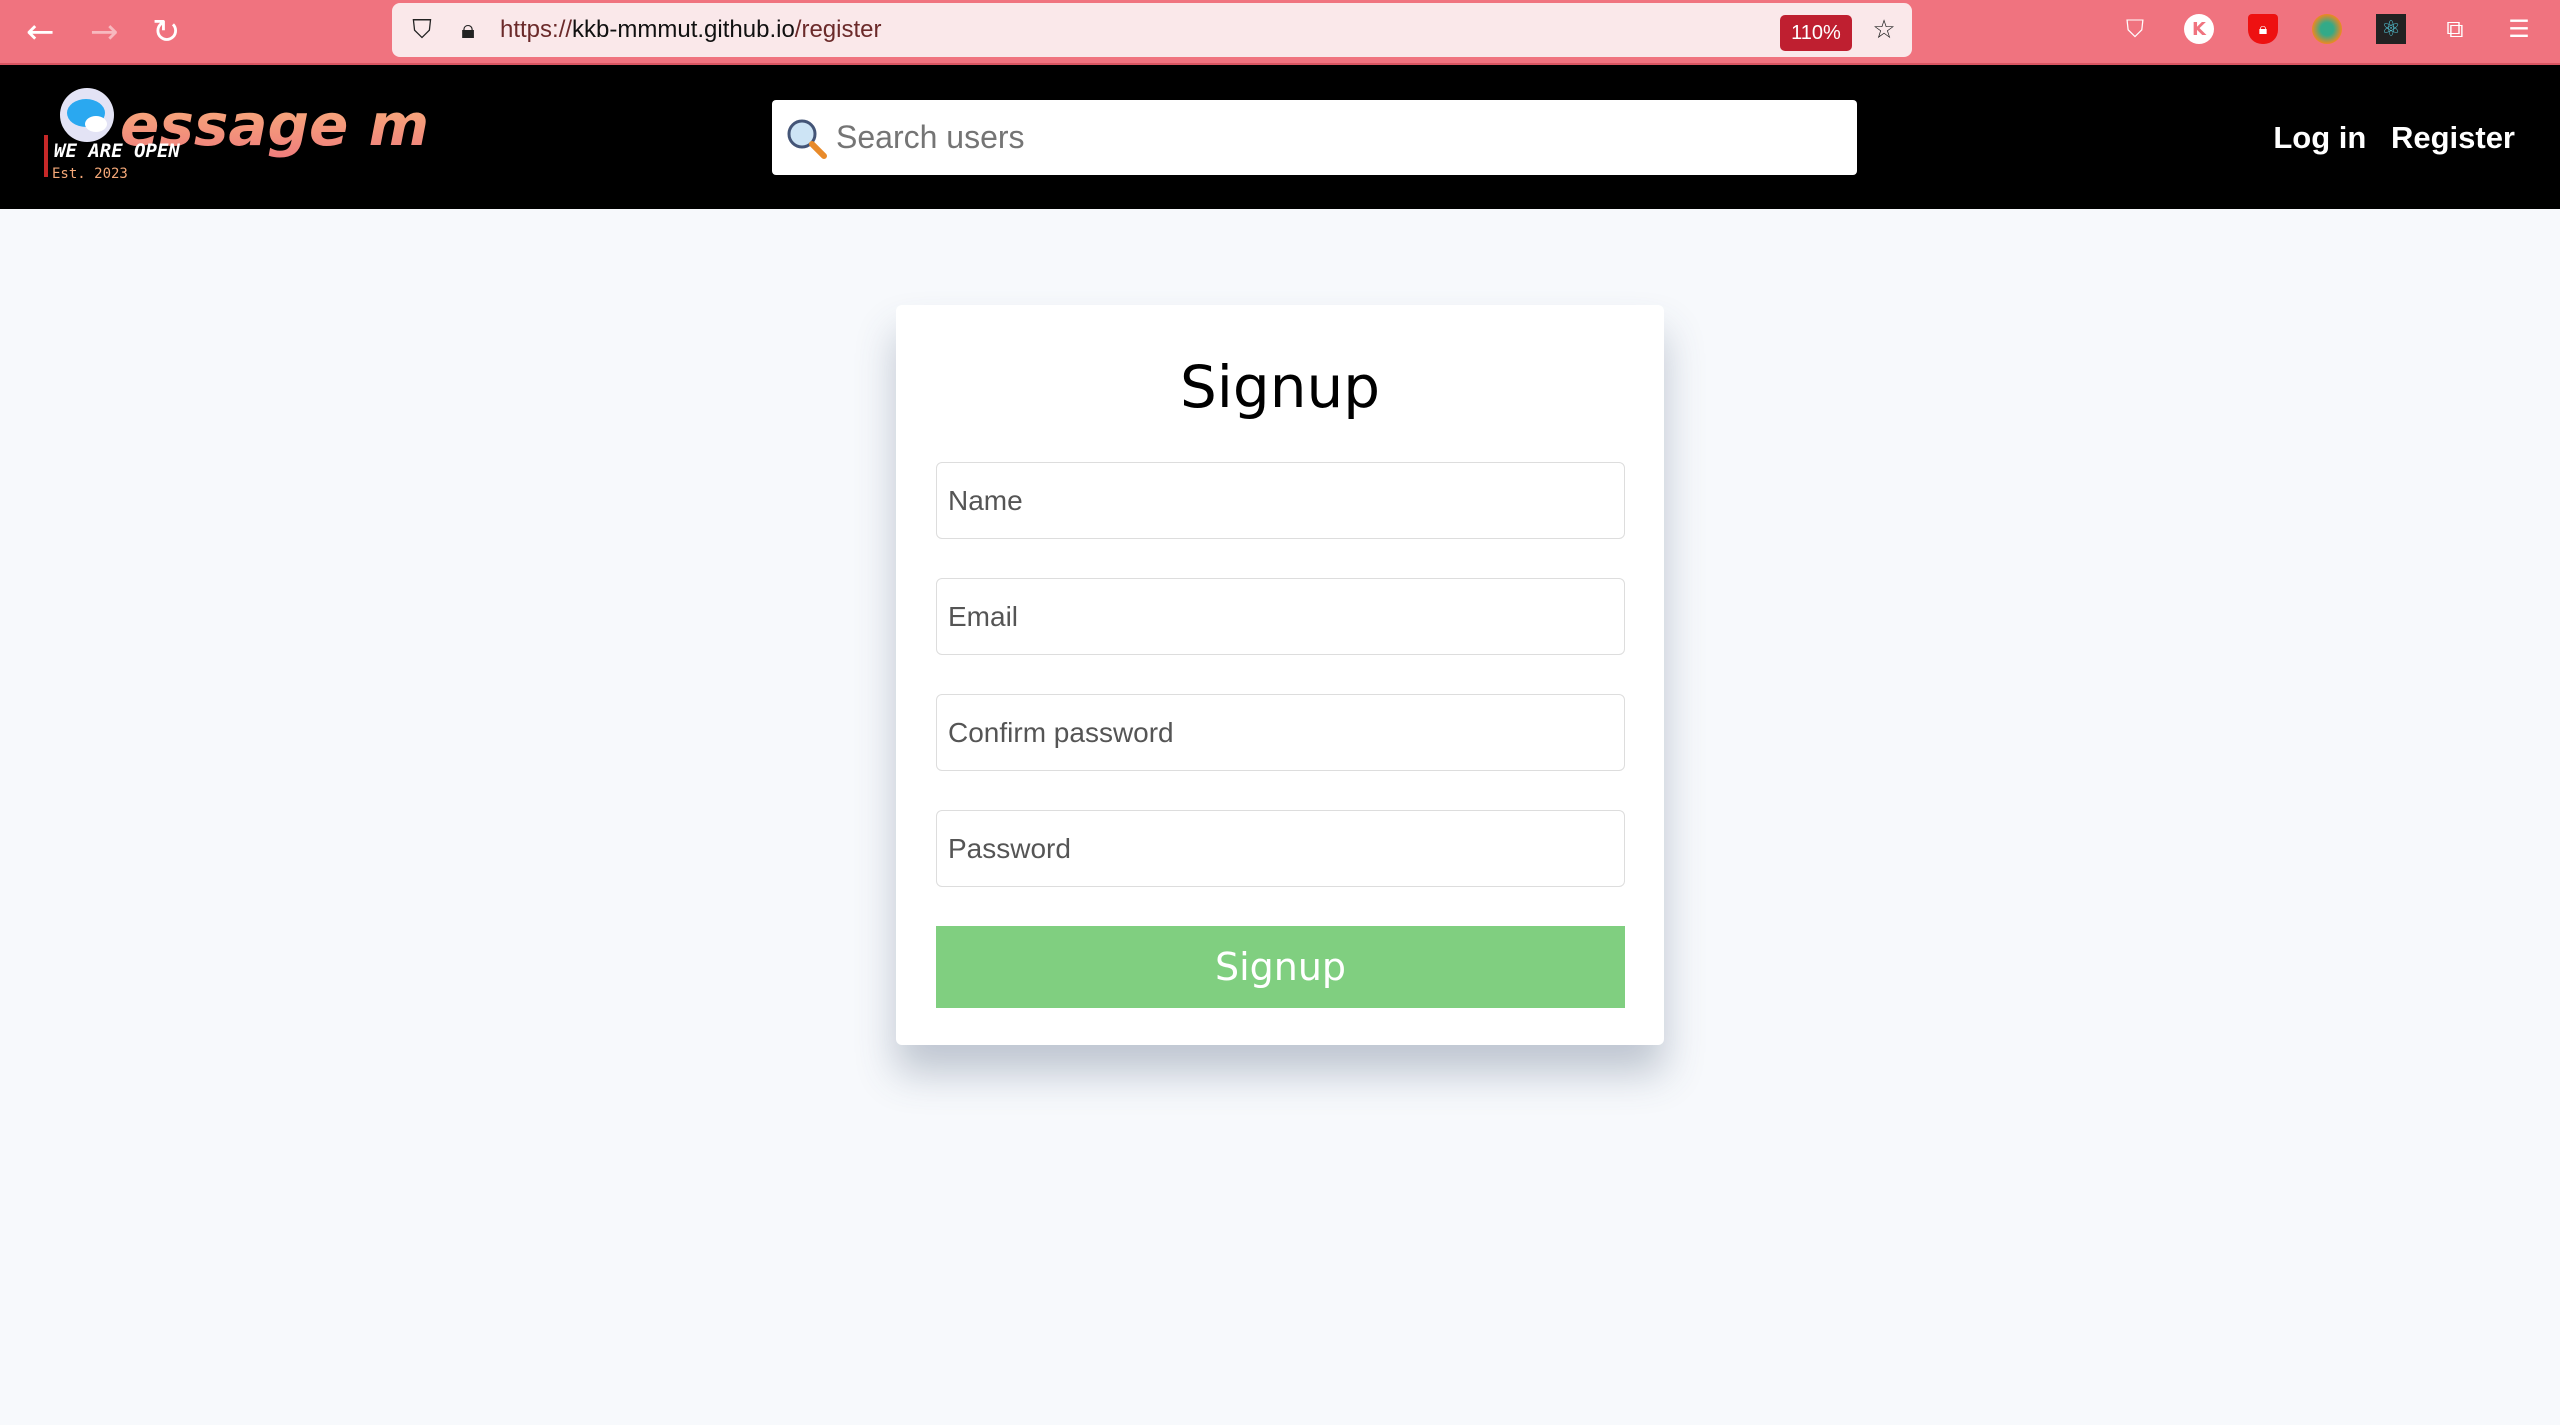  What do you see at coordinates (1280, 848) in the screenshot?
I see `password-input` at bounding box center [1280, 848].